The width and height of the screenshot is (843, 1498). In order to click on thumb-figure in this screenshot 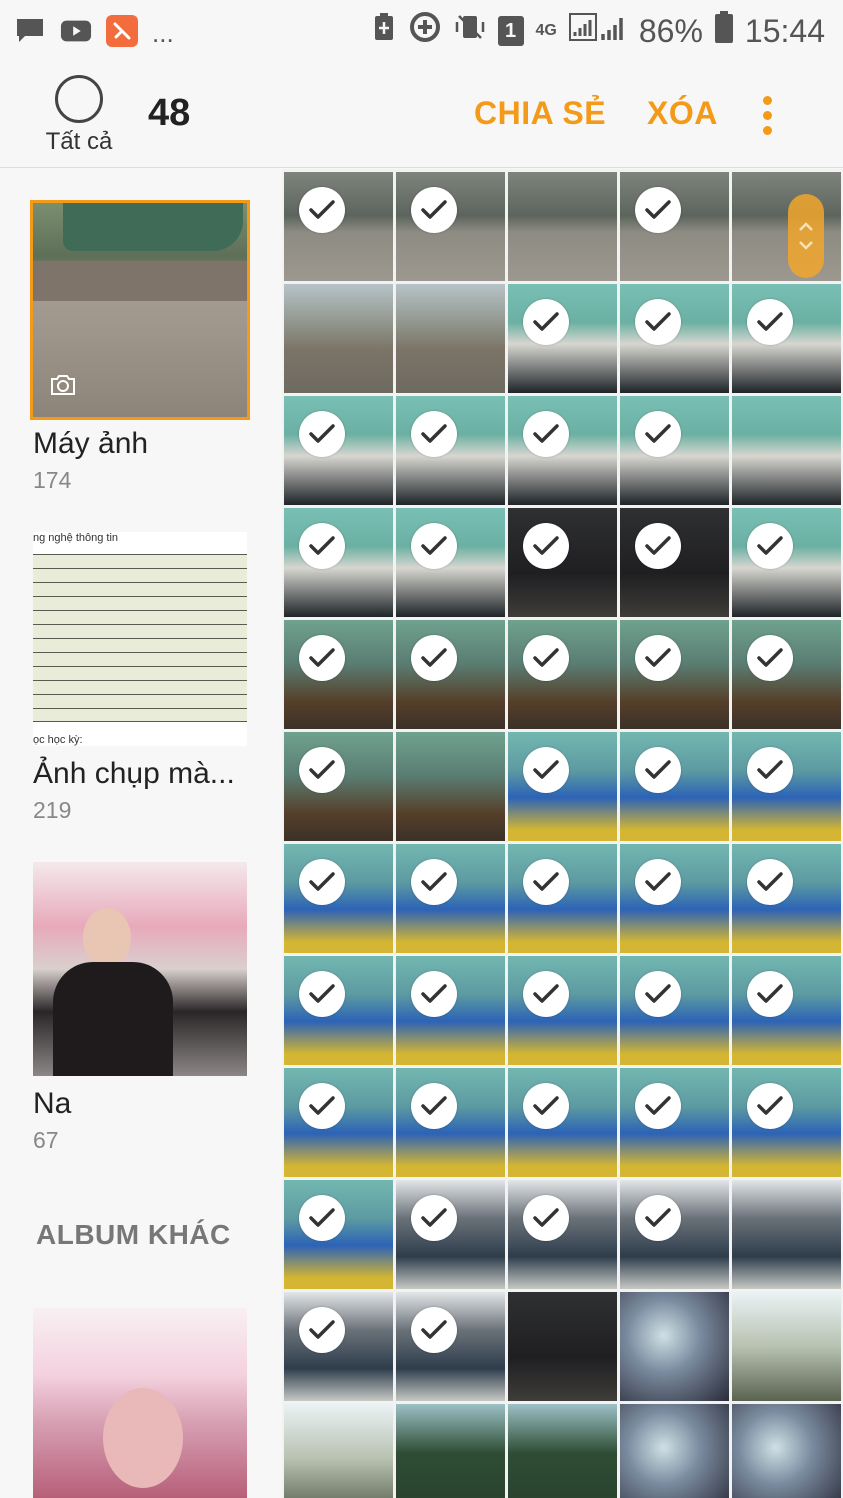, I will do `click(153, 227)`.